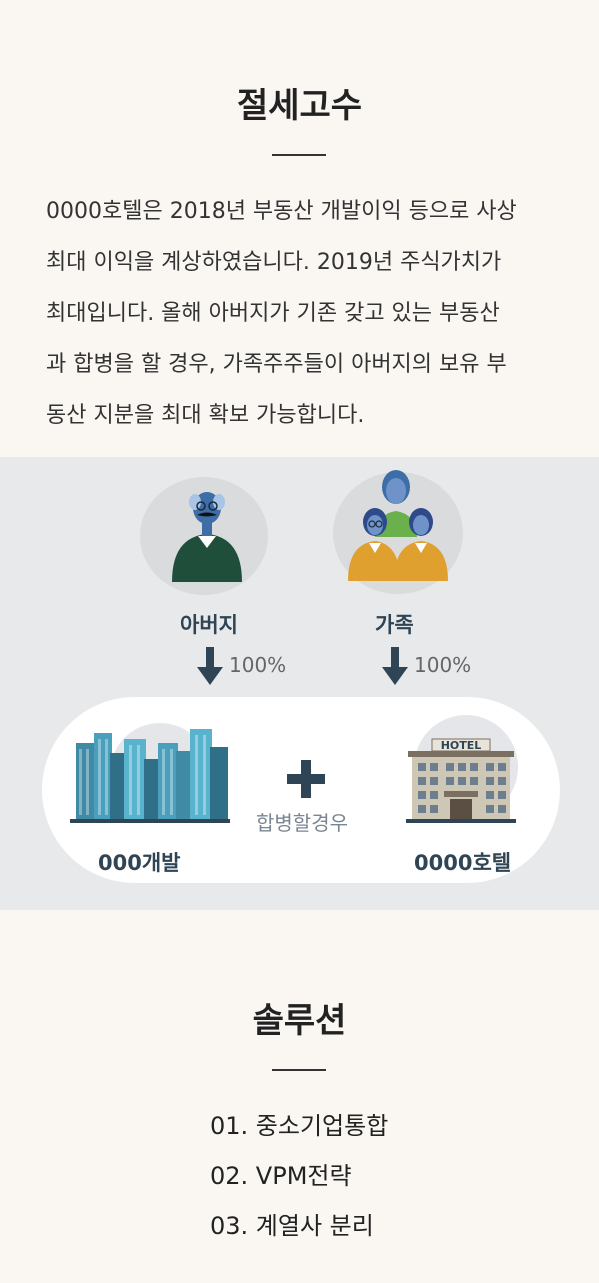 Image resolution: width=599 pixels, height=1283 pixels. What do you see at coordinates (299, 1021) in the screenshot?
I see `solutions-title: 솔루션` at bounding box center [299, 1021].